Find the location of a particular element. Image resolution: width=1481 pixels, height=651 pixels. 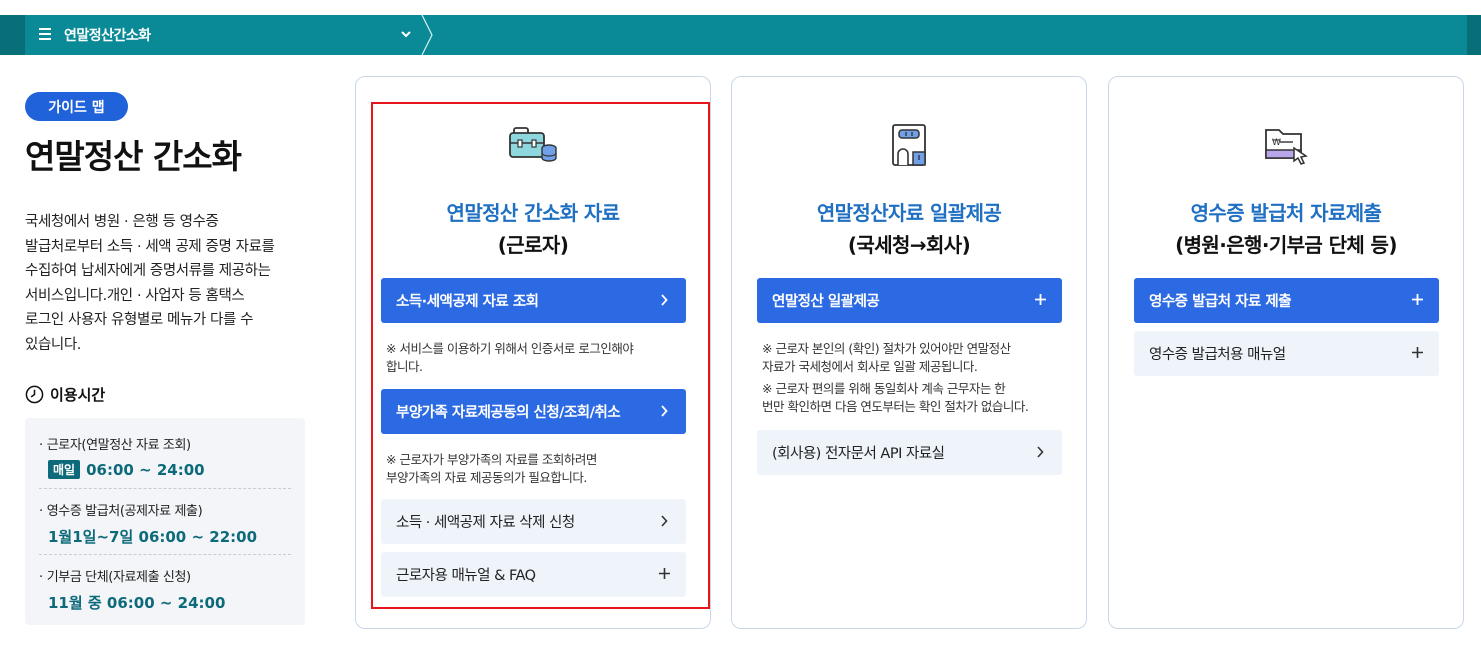

button-label: (회사용) 전자문서 API 자료실 is located at coordinates (858, 454).